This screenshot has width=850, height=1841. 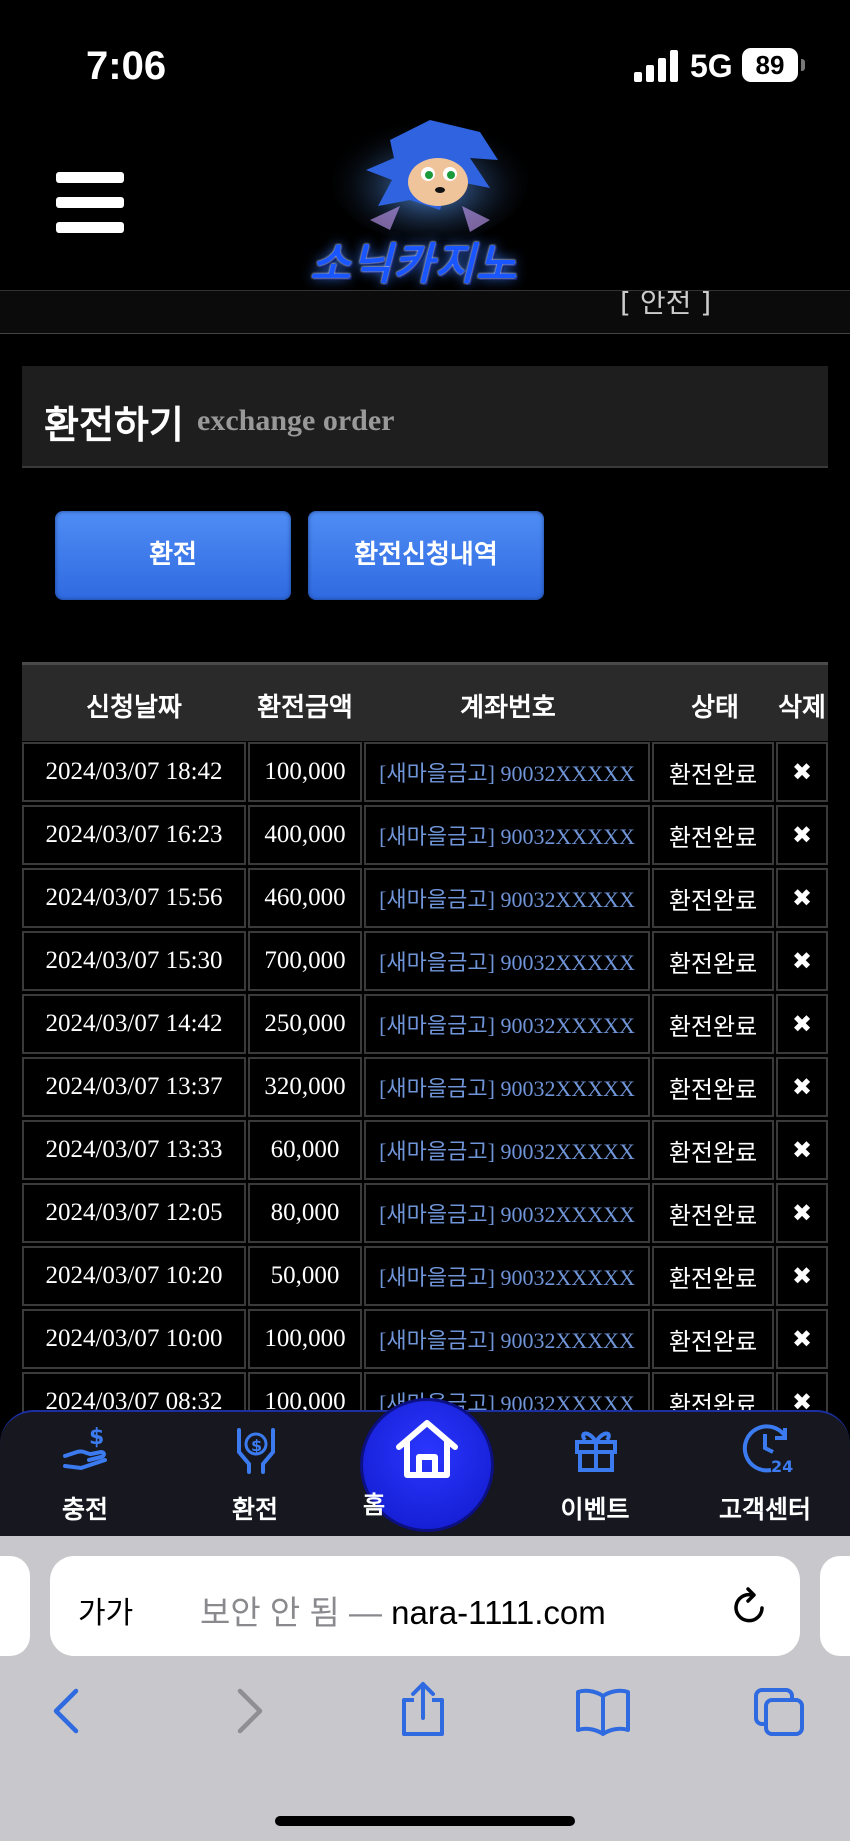 I want to click on cell-amount: 80,000, so click(x=305, y=1213).